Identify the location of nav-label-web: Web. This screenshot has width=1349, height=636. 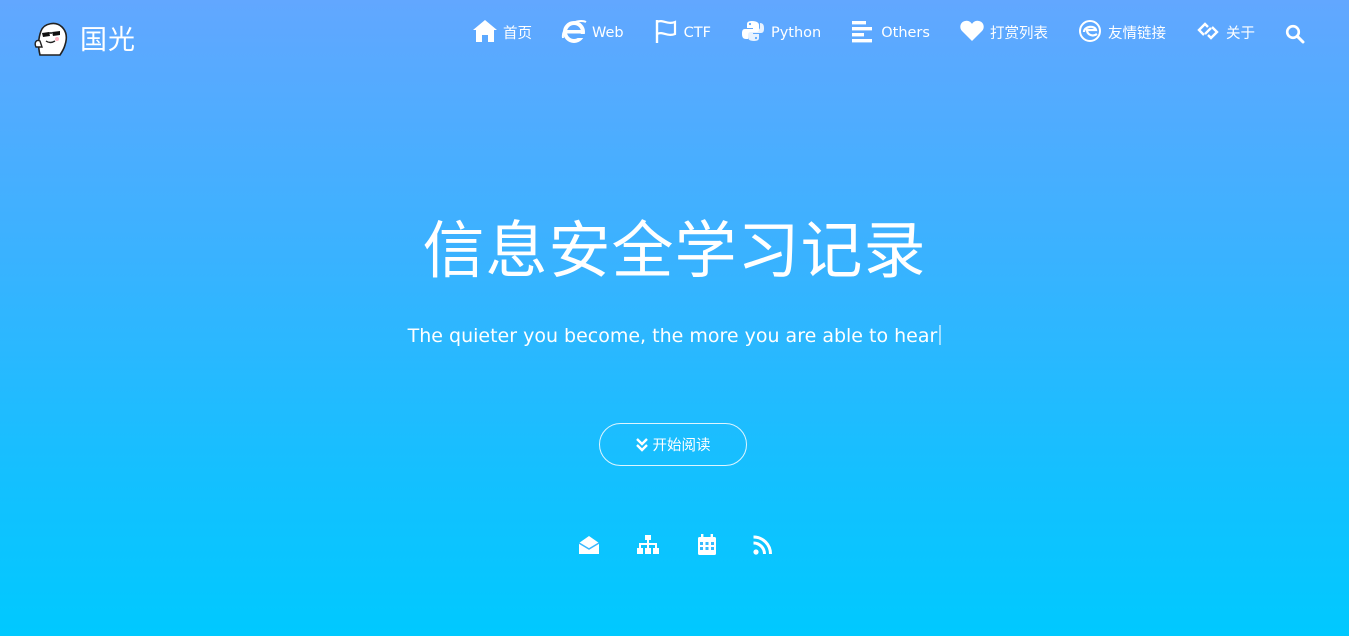
(608, 32).